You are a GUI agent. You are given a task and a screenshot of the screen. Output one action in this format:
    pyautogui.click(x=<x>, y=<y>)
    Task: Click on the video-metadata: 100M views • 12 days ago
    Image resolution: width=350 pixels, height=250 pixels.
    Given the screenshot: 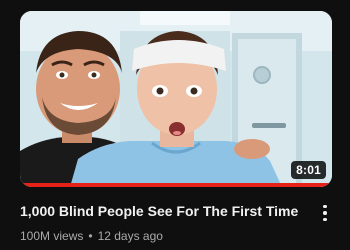 What is the action you would take?
    pyautogui.click(x=91, y=236)
    